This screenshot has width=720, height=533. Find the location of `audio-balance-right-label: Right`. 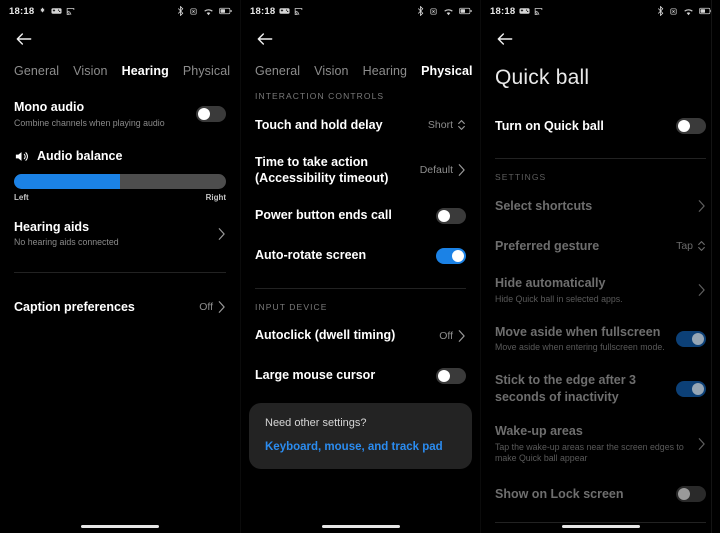

audio-balance-right-label: Right is located at coordinates (215, 197).